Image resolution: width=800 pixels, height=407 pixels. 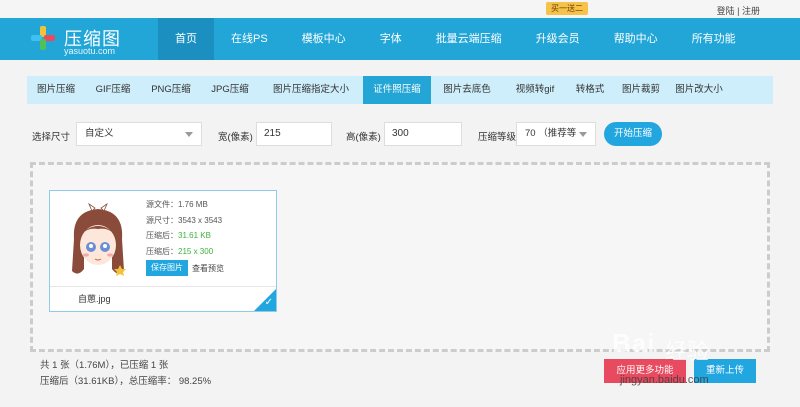 What do you see at coordinates (324, 39) in the screenshot?
I see `nav-templates: 模板中心` at bounding box center [324, 39].